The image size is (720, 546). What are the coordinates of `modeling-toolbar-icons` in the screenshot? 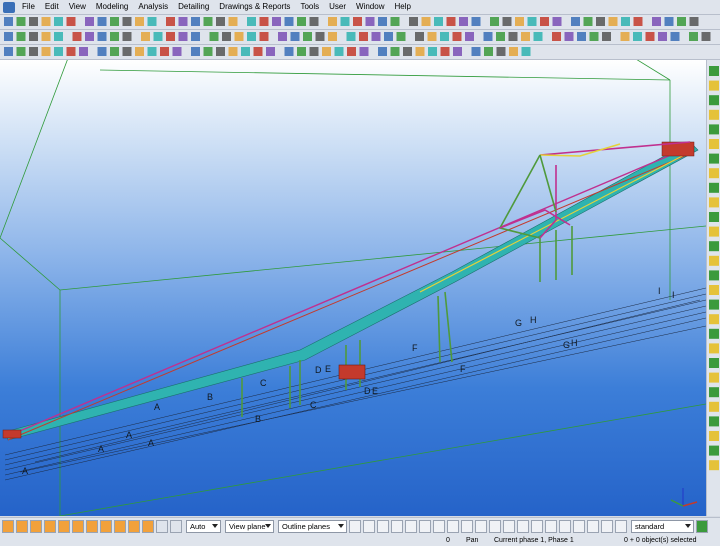 It's located at (360, 37).